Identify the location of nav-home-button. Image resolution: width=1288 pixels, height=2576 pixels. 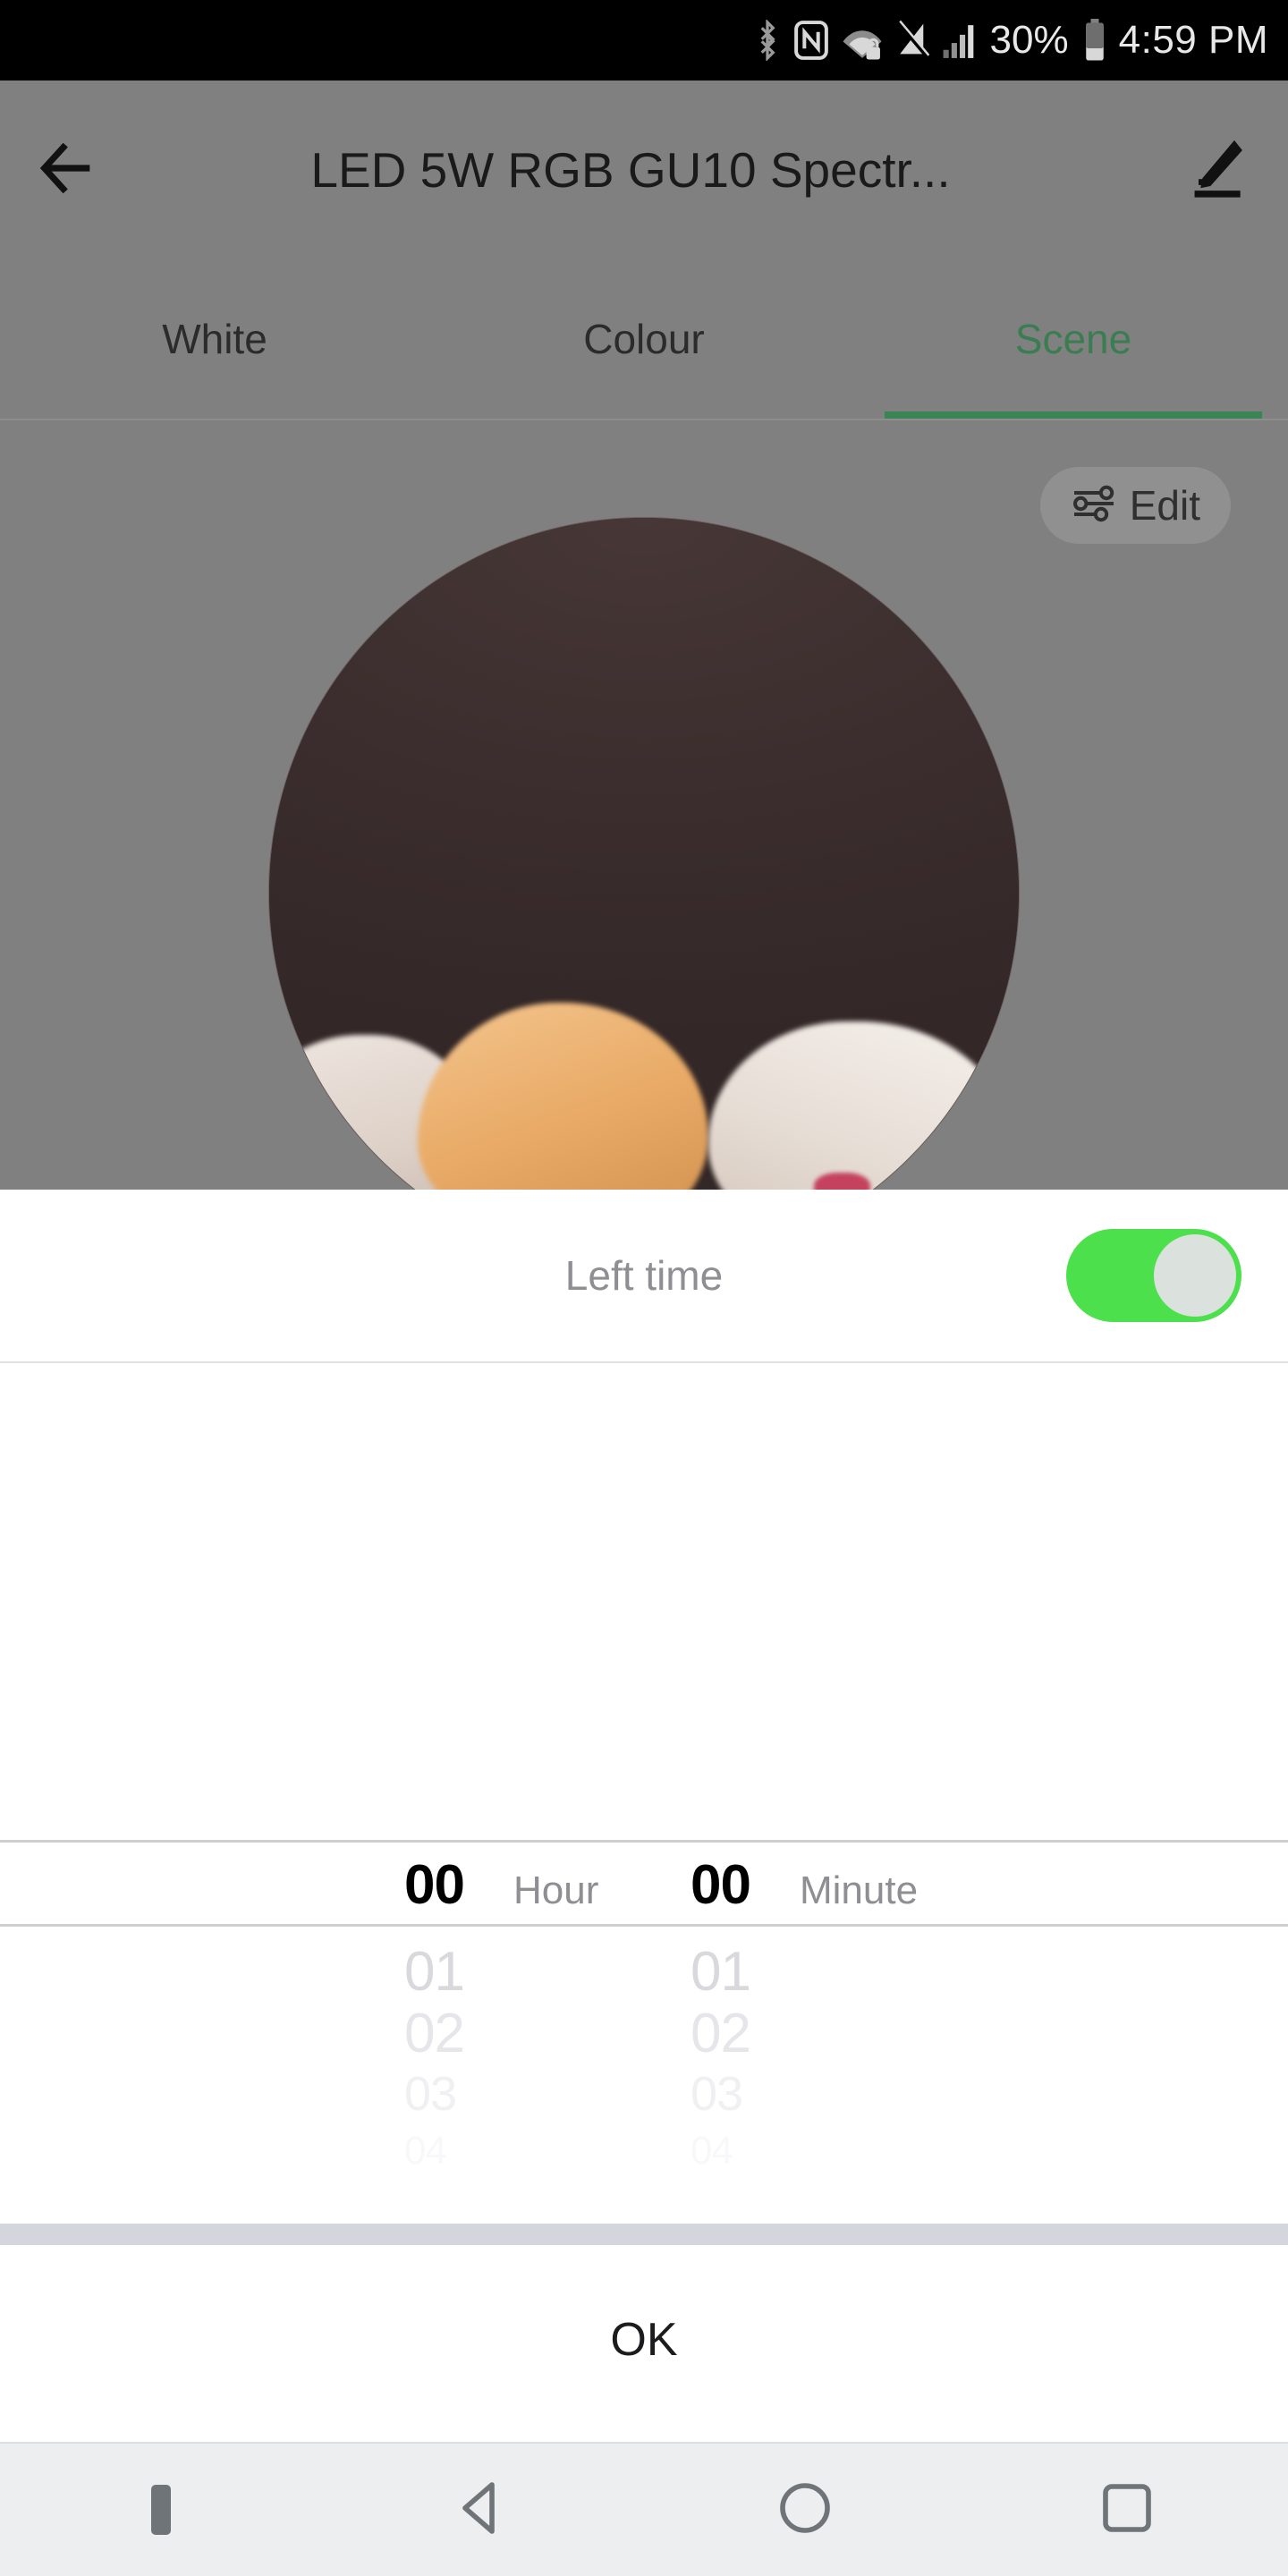
(805, 2510).